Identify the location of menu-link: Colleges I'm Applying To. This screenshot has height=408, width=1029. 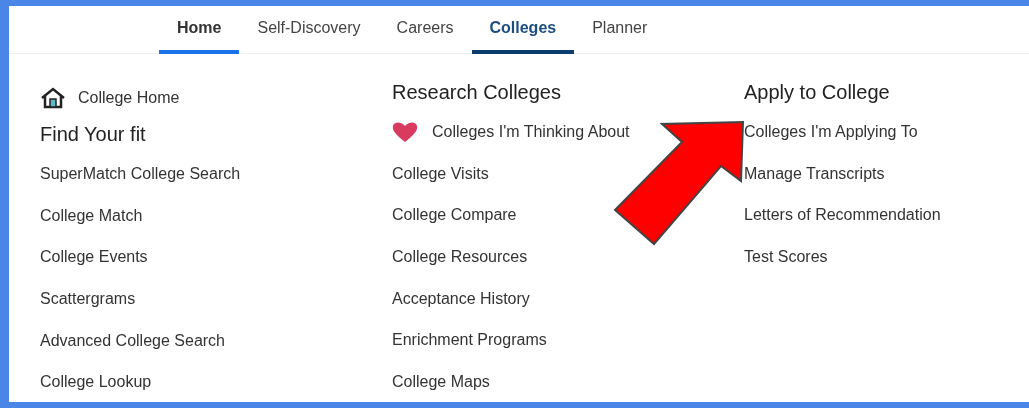
(831, 132).